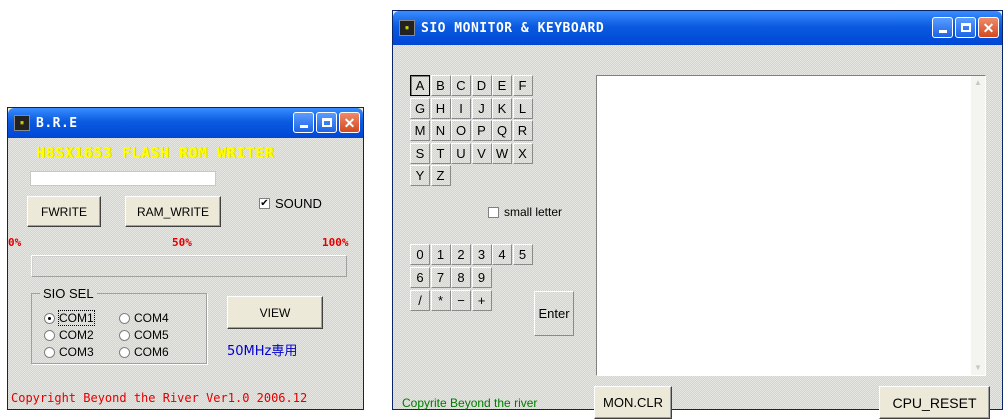  Describe the element at coordinates (461, 300) in the screenshot. I see `num-key-12: −` at that location.